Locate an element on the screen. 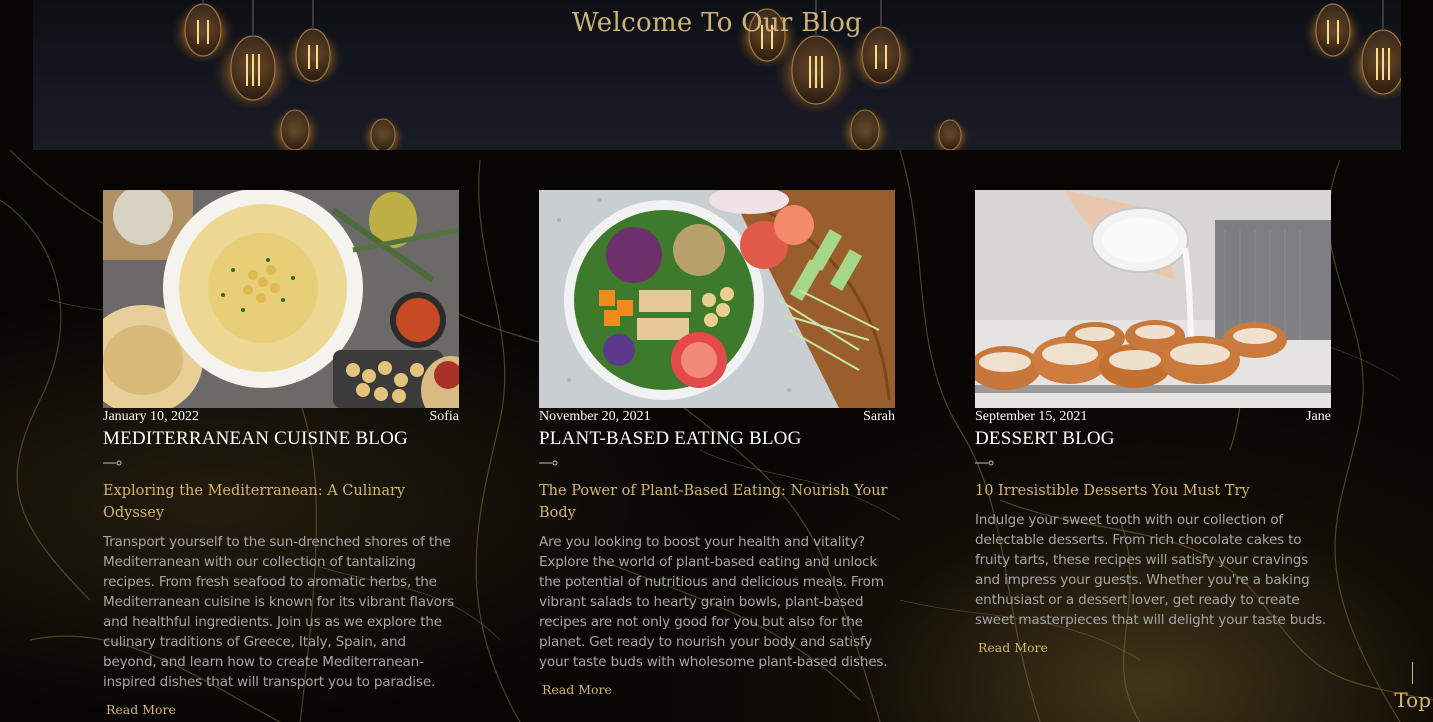 This screenshot has height=722, width=1433. post-date: November 20, 2021 is located at coordinates (595, 416).